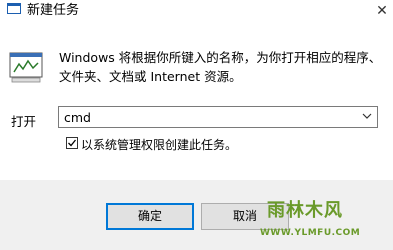 This screenshot has width=393, height=250. Describe the element at coordinates (14, 8) in the screenshot. I see `run-app-icon` at that location.